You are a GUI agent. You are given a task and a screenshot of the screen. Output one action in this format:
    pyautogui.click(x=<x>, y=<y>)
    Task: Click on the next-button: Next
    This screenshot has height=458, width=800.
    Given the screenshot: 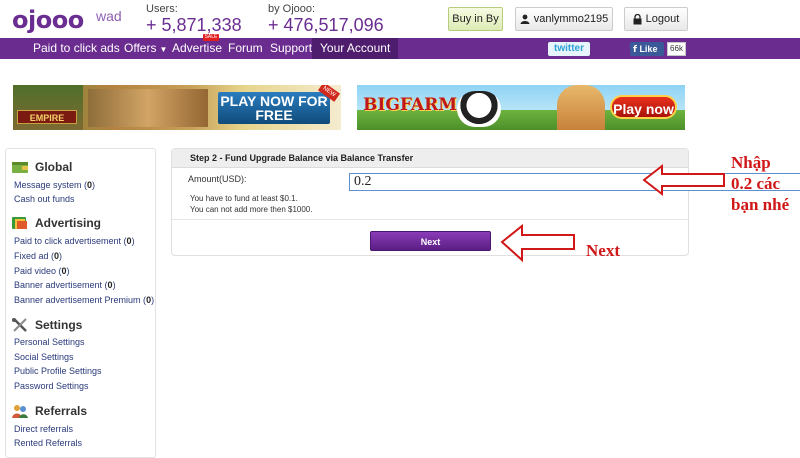 What is the action you would take?
    pyautogui.click(x=430, y=241)
    